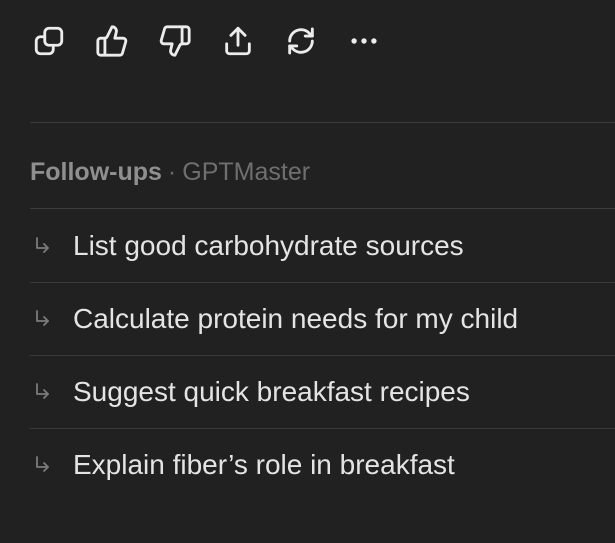  I want to click on followup-label: Explain fiber’s role in breakfast, so click(264, 464).